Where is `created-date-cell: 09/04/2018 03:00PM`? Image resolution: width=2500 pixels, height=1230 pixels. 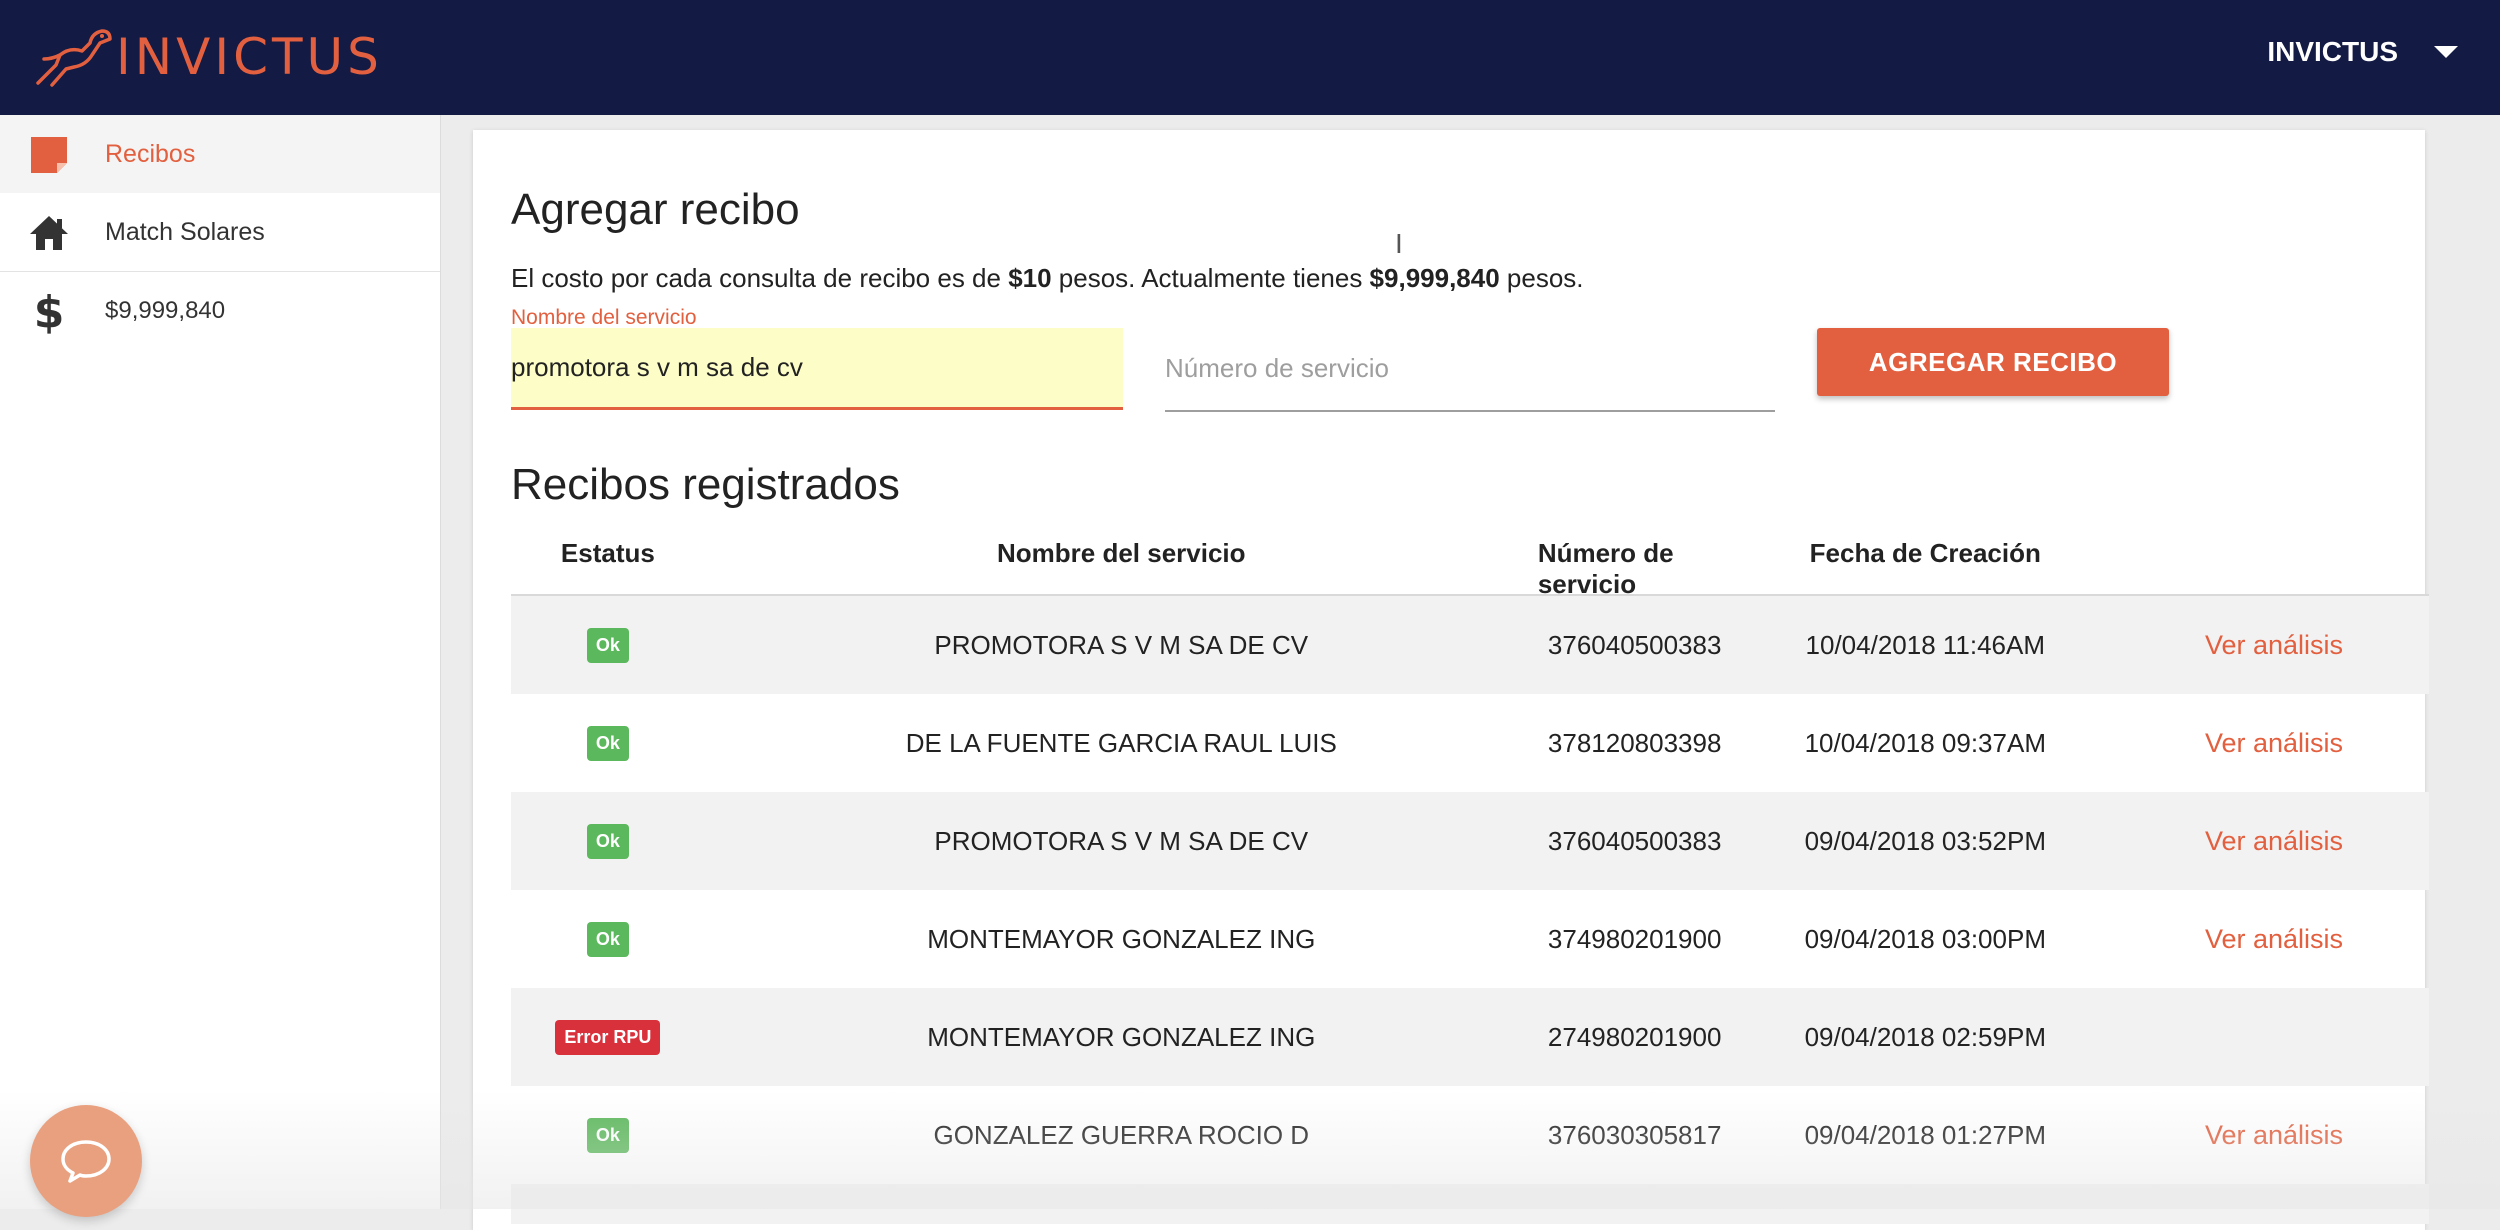
created-date-cell: 09/04/2018 03:00PM is located at coordinates (1925, 938).